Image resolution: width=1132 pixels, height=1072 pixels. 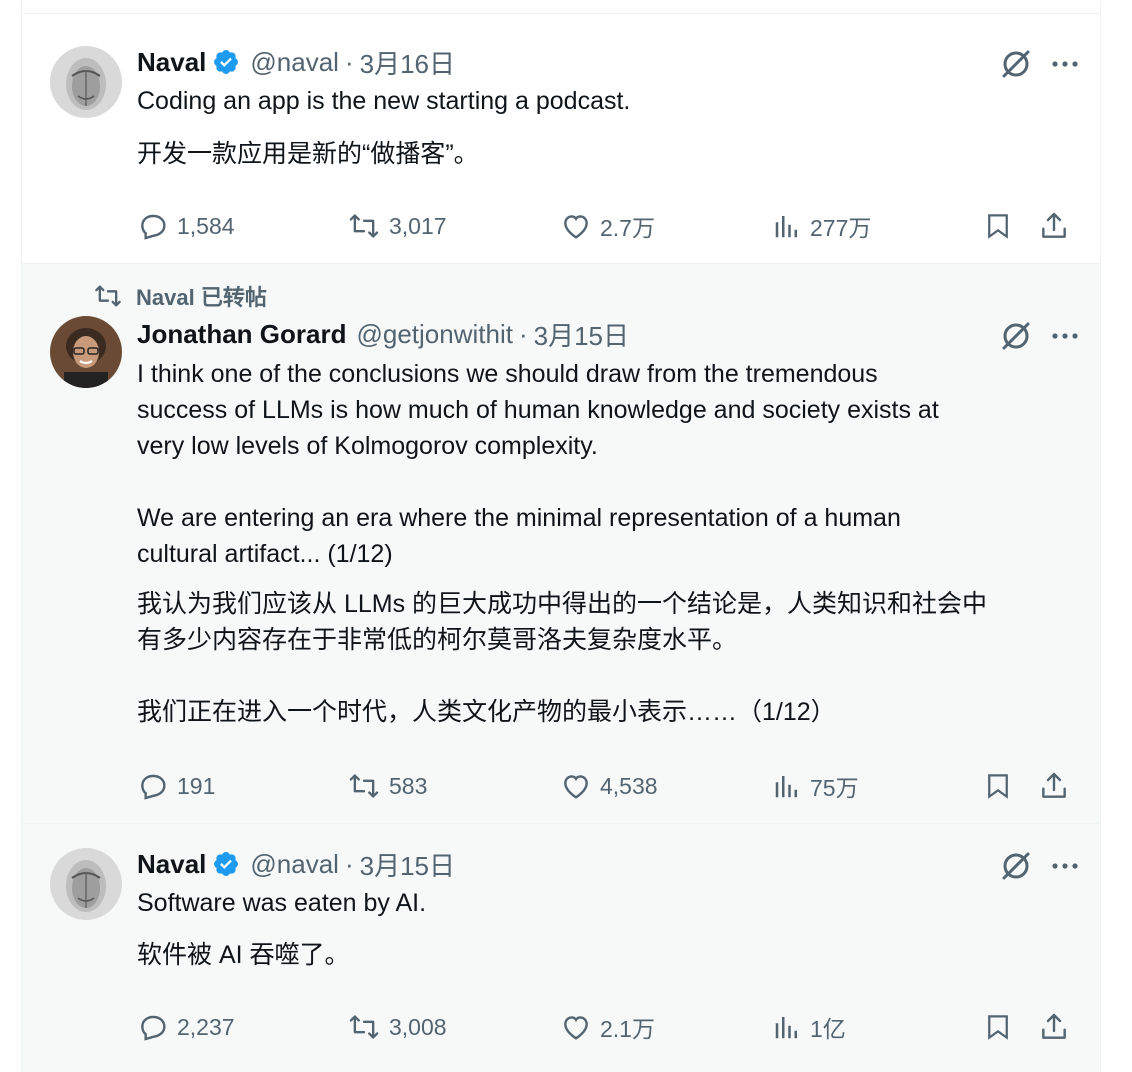 I want to click on like-button: 2.7万, so click(x=607, y=226).